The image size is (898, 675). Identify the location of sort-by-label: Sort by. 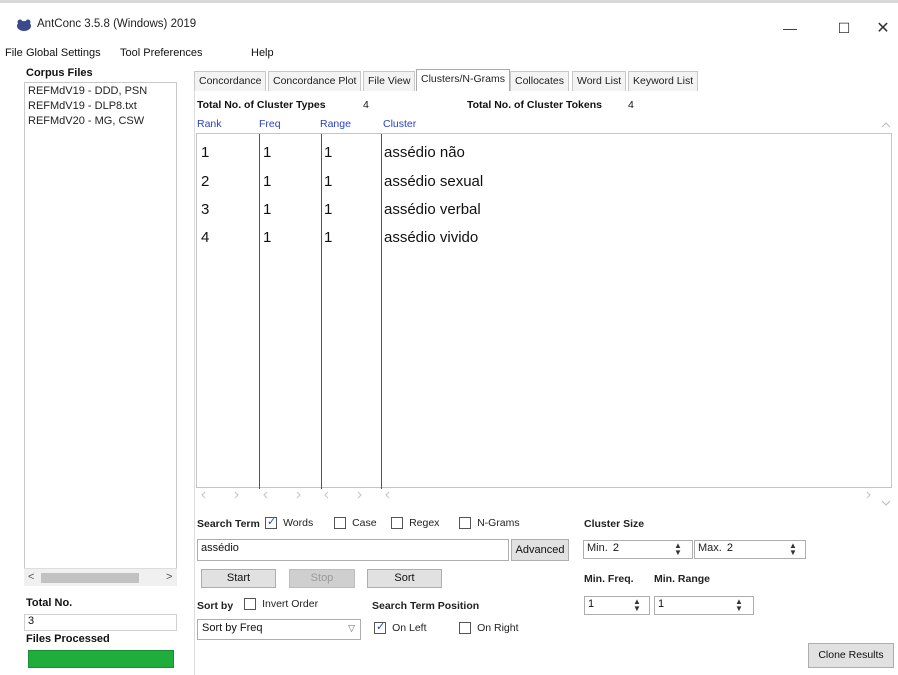
(215, 606).